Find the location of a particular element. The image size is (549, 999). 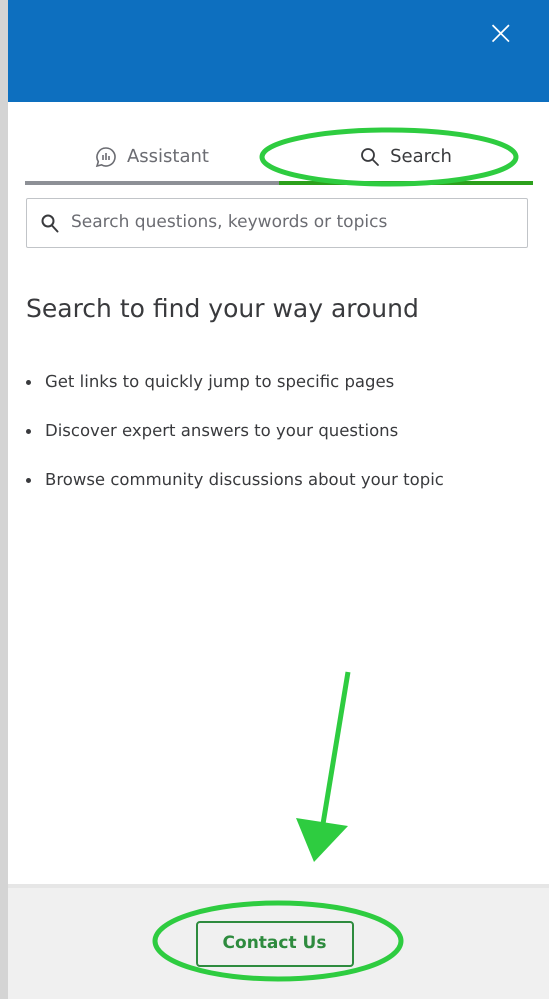

search-field: Search questions, keywords or topics is located at coordinates (277, 223).